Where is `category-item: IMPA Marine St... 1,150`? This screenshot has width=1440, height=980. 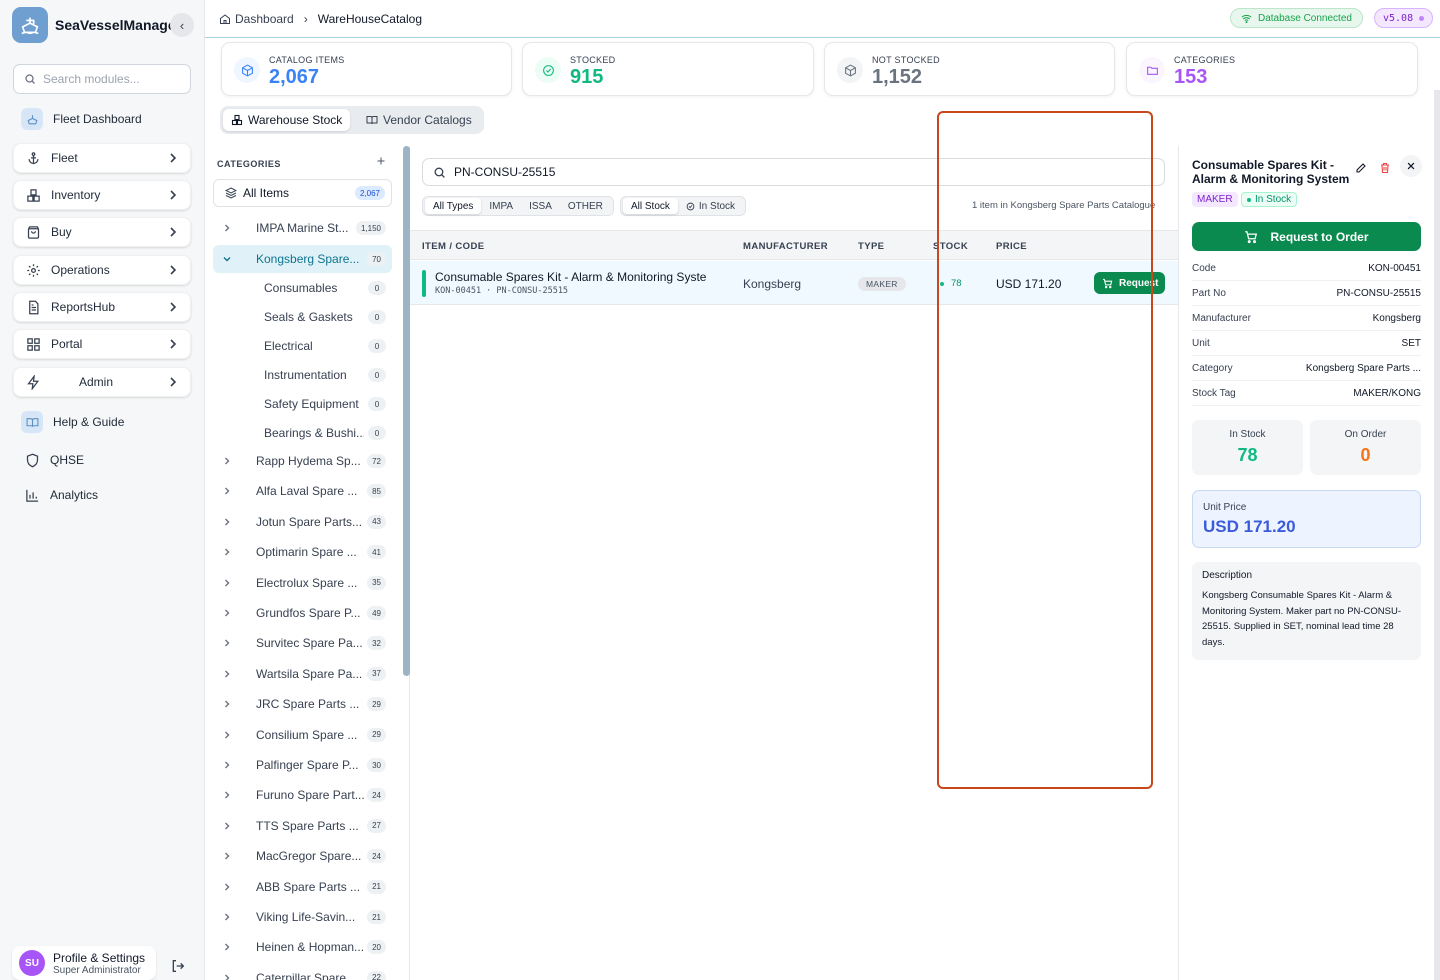
category-item: IMPA Marine St... 1,150 is located at coordinates (302, 228).